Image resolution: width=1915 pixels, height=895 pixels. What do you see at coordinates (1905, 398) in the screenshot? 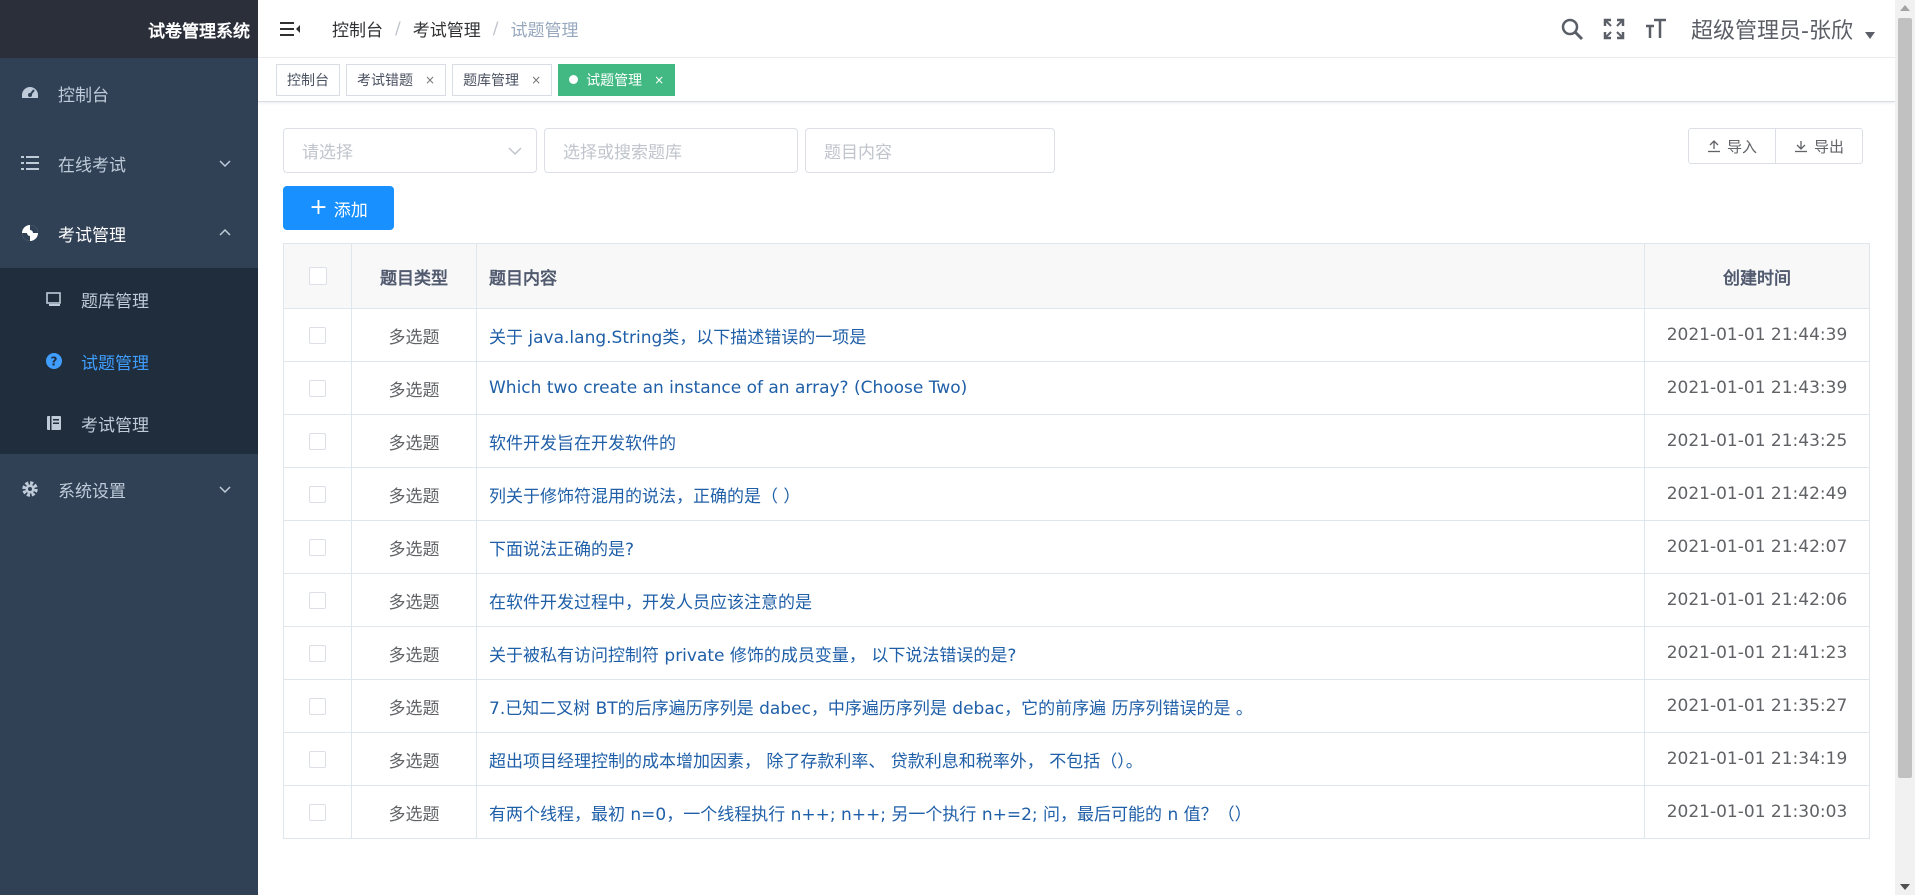
I see `scrollbar-thumb` at bounding box center [1905, 398].